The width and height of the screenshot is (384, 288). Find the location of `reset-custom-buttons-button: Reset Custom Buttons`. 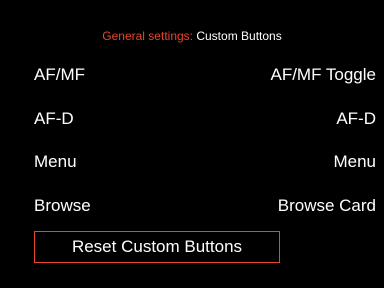

reset-custom-buttons-button: Reset Custom Buttons is located at coordinates (157, 247).